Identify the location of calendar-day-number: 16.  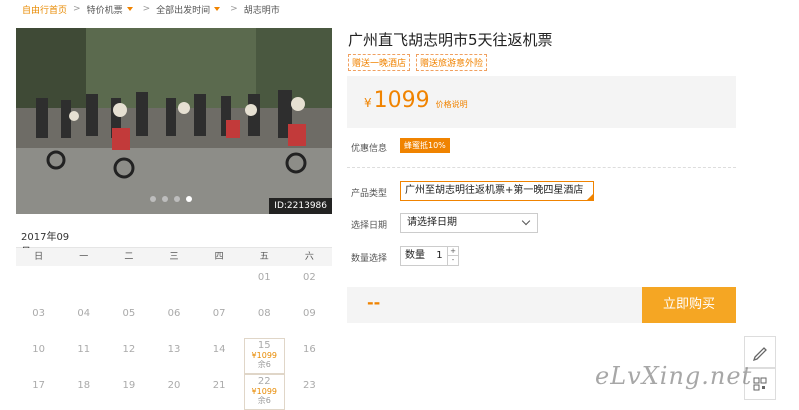
(309, 349).